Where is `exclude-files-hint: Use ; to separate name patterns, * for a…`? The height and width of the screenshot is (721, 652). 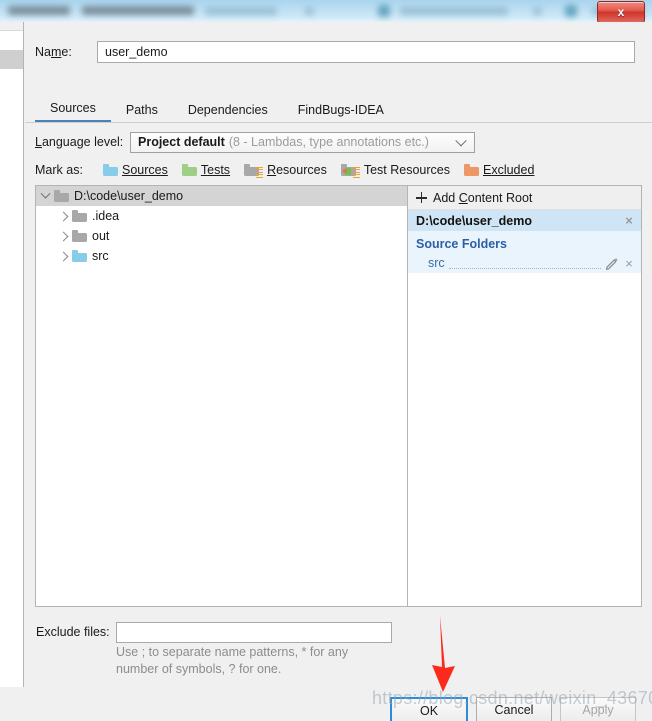
exclude-files-hint: Use ; to separate name patterns, * for a… is located at coordinates (266, 661).